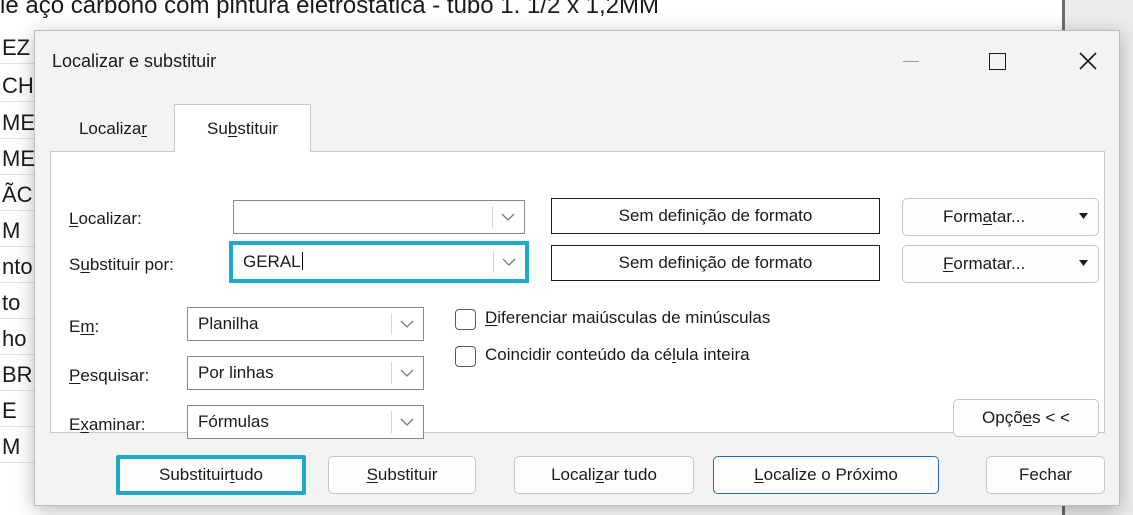 Image resolution: width=1133 pixels, height=515 pixels. I want to click on match-case-checkbox, so click(465, 319).